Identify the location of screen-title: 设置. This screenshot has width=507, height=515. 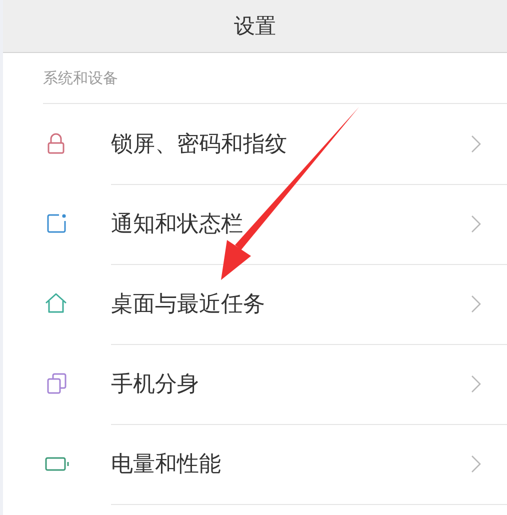
(255, 26).